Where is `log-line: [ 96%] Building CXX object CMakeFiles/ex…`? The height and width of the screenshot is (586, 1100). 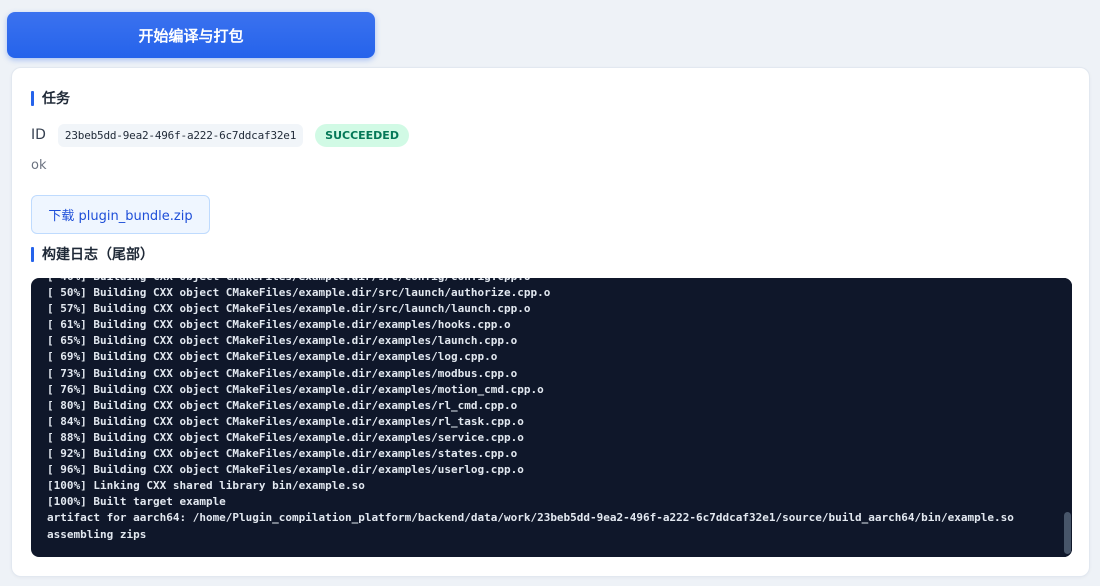 log-line: [ 96%] Building CXX object CMakeFiles/ex… is located at coordinates (285, 470).